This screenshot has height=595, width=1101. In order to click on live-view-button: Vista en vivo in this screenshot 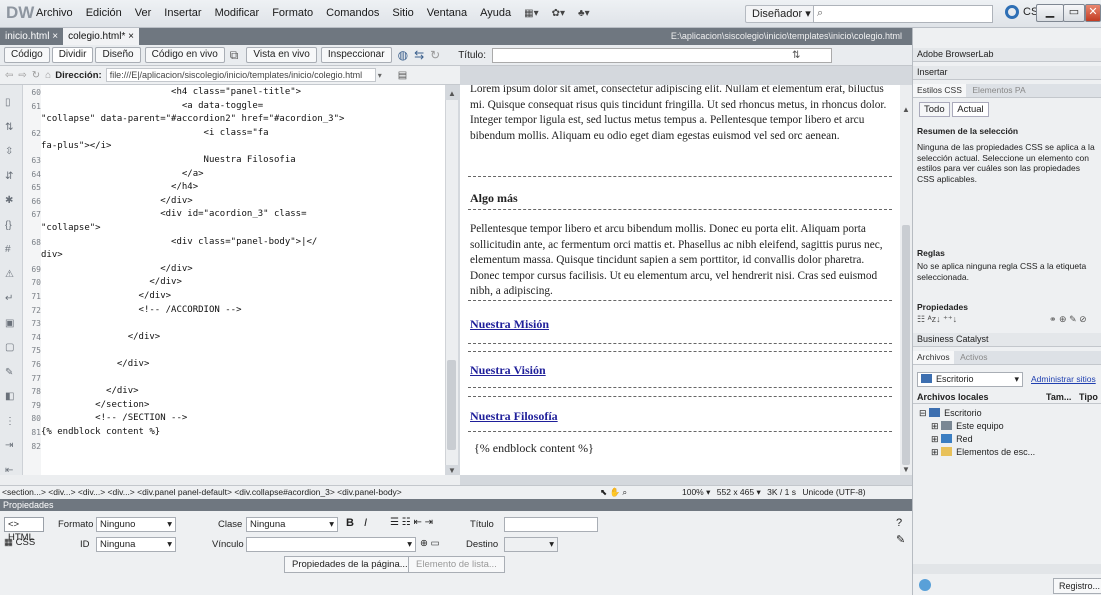, I will do `click(281, 55)`.